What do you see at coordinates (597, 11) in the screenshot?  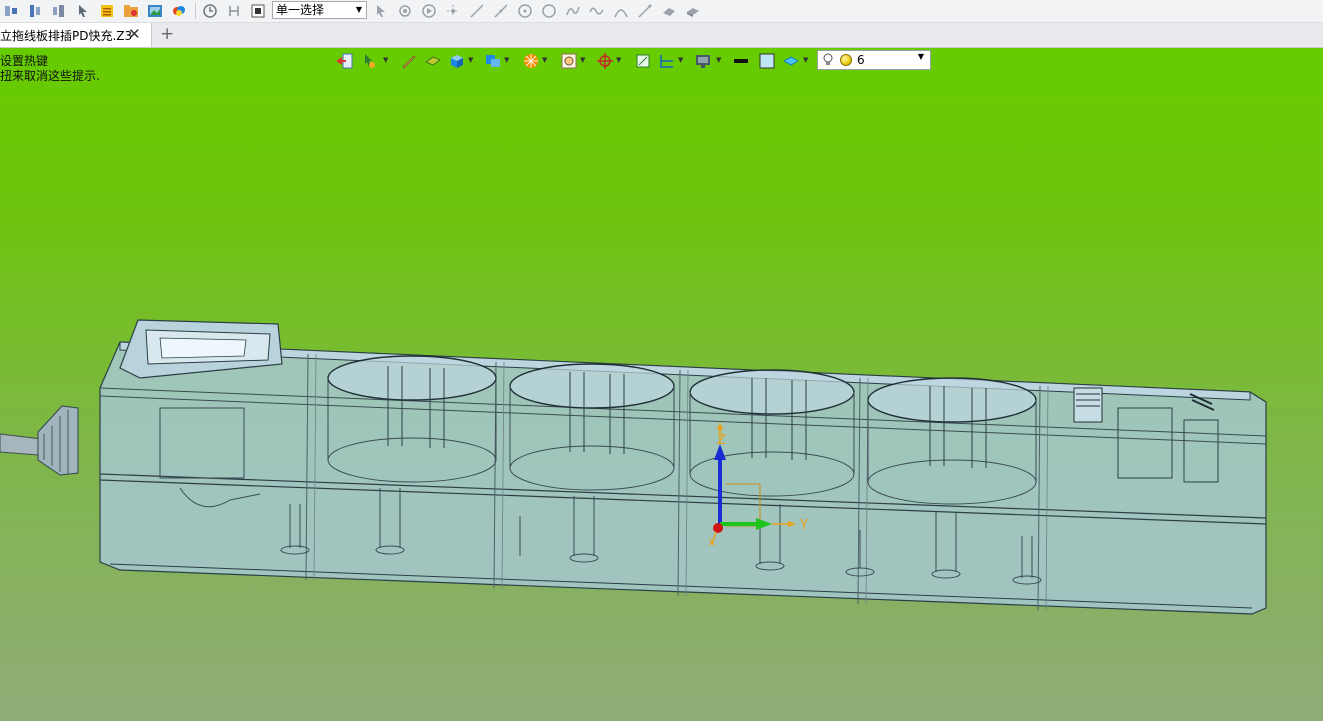 I see `wave-icon` at bounding box center [597, 11].